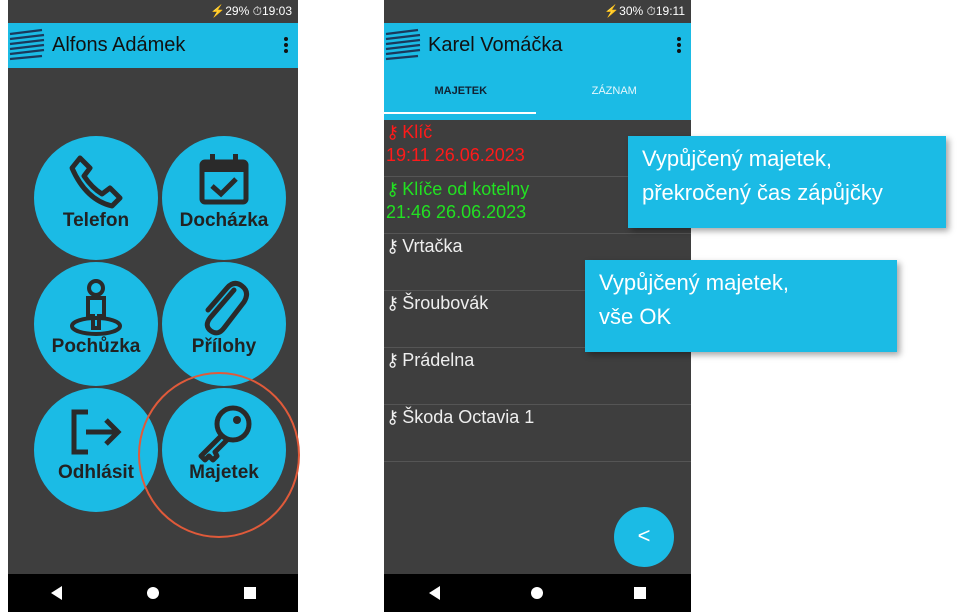 This screenshot has height=612, width=960. I want to click on tile-dochazka: Docházka, so click(224, 198).